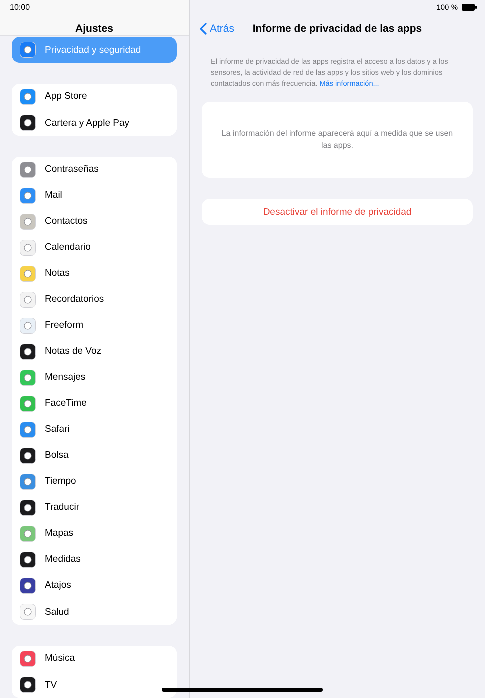 This screenshot has width=485, height=698. What do you see at coordinates (337, 28) in the screenshot?
I see `page-title: Informe de privacidad de las apps` at bounding box center [337, 28].